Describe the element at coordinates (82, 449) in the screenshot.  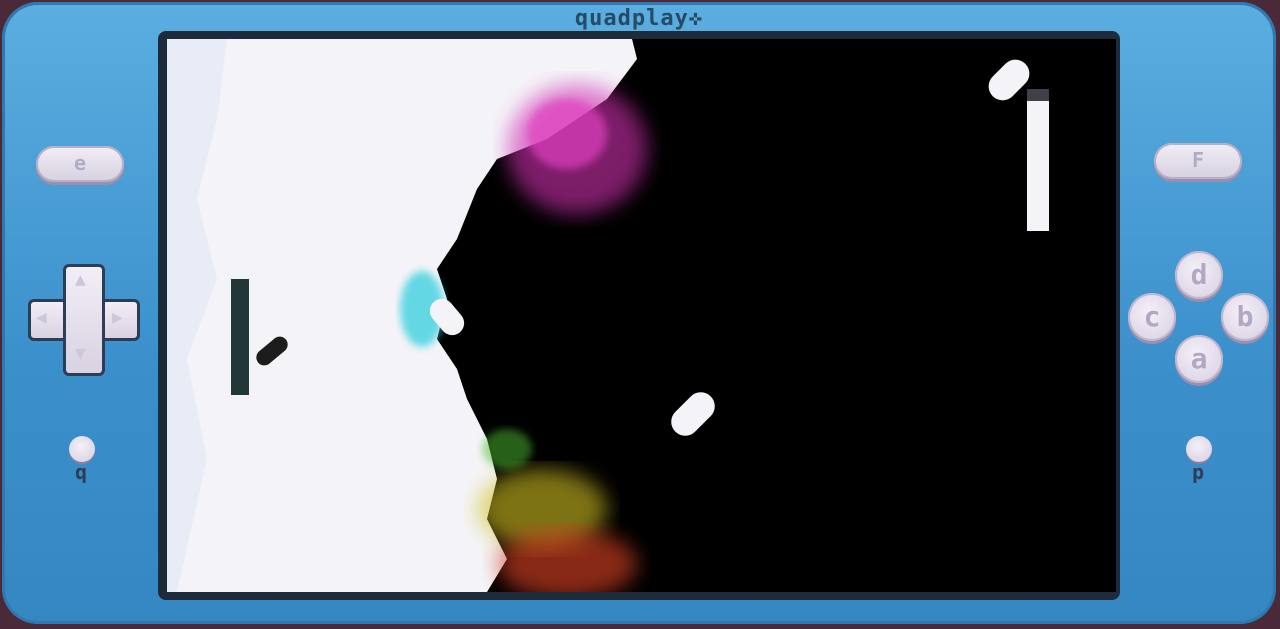
I see `q-button` at that location.